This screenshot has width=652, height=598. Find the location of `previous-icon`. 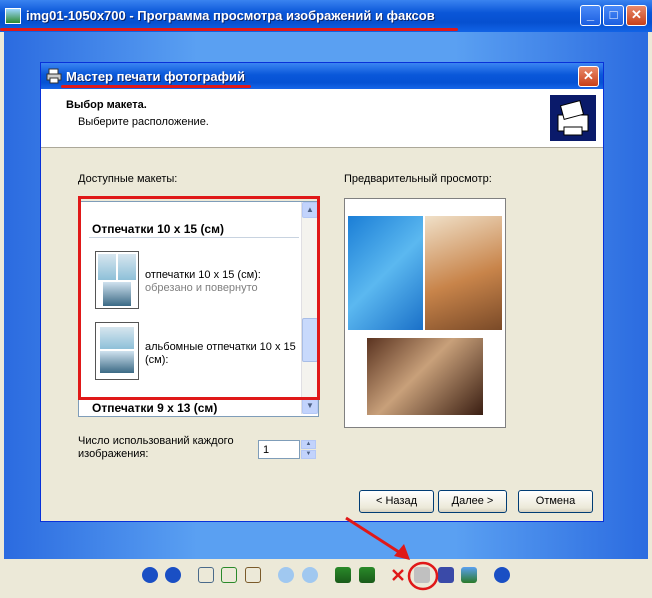

previous-icon is located at coordinates (150, 575).